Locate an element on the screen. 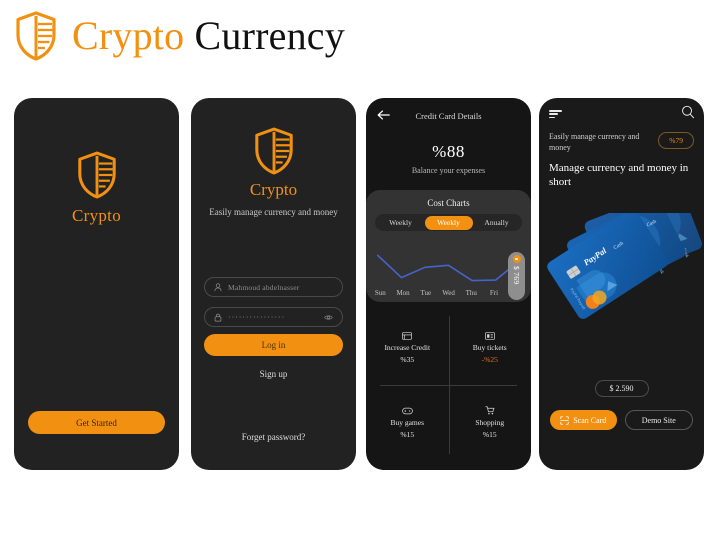  brand-title: Crypto Currency is located at coordinates (208, 36).